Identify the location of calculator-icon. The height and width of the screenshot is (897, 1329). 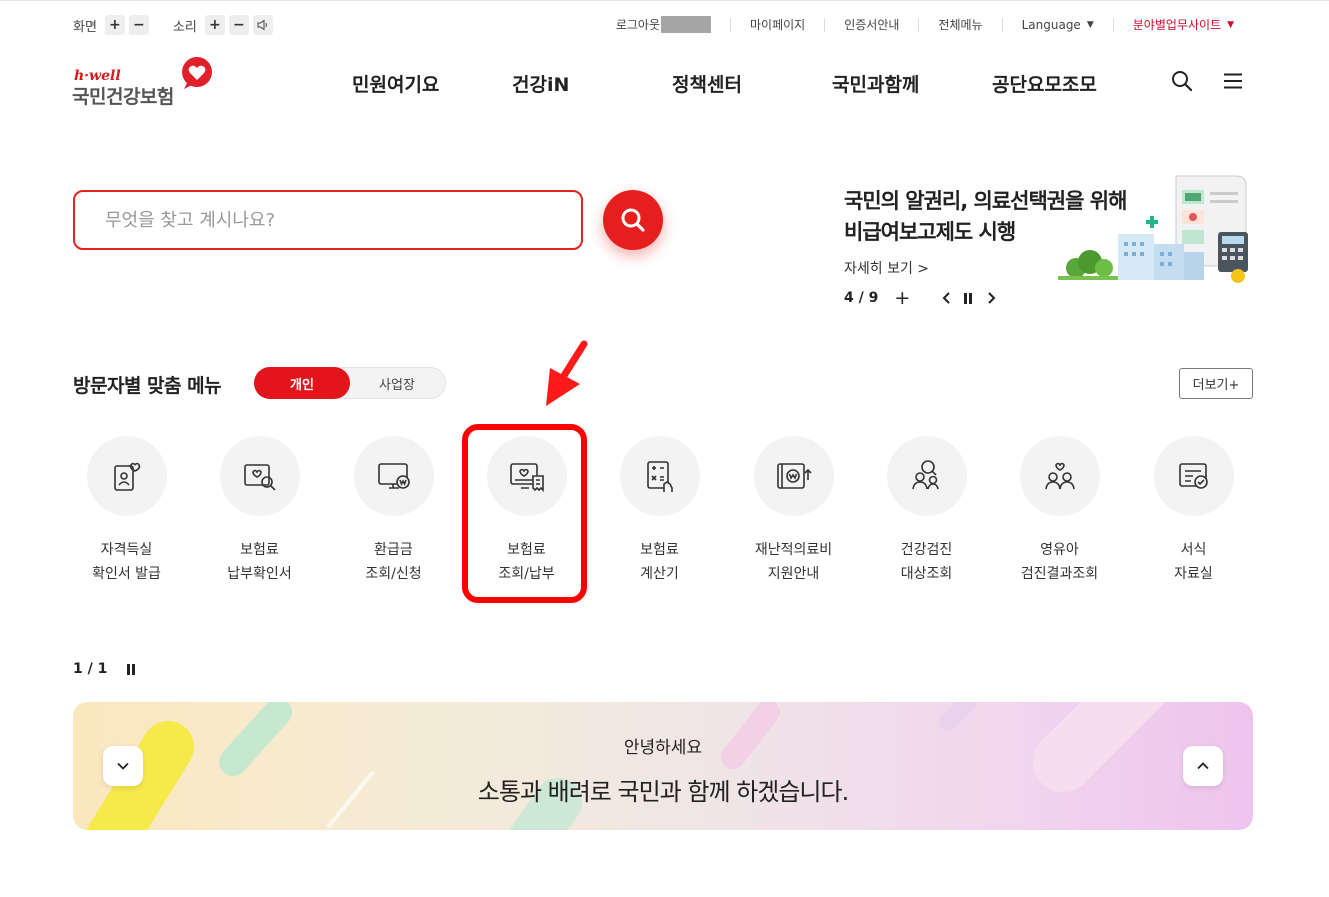
(659, 476).